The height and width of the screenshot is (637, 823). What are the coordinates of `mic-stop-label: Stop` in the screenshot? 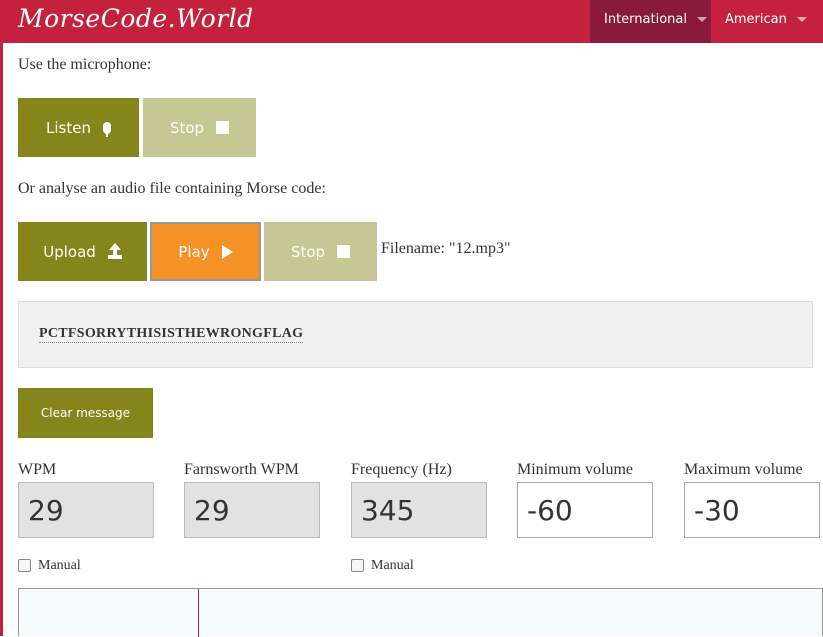 It's located at (187, 127).